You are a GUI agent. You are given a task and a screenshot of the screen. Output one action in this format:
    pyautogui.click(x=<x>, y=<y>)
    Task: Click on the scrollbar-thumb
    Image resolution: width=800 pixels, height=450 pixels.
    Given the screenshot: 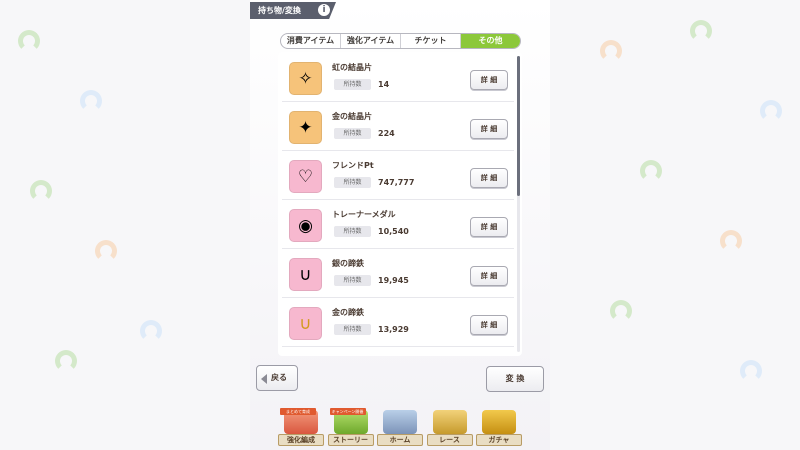 What is the action you would take?
    pyautogui.click(x=518, y=126)
    